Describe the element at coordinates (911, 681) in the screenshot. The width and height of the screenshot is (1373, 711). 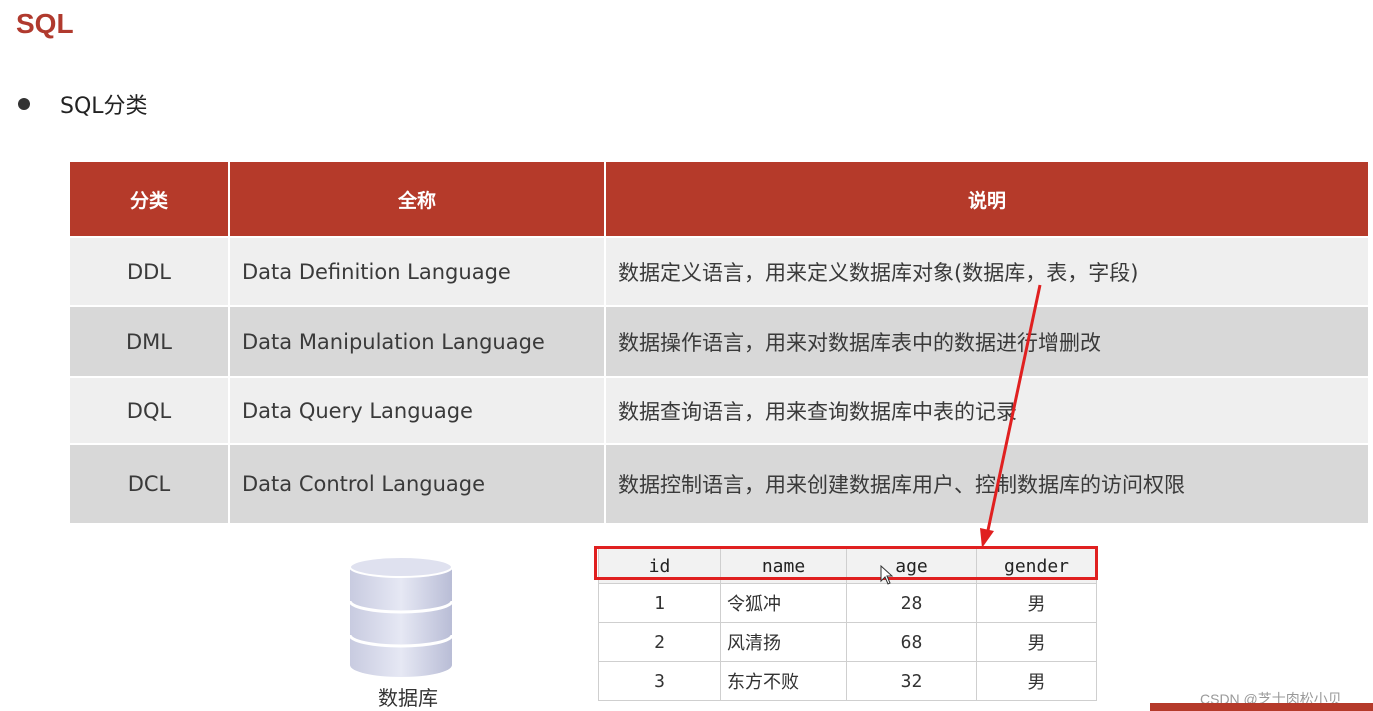
I see `cell-age: 32` at that location.